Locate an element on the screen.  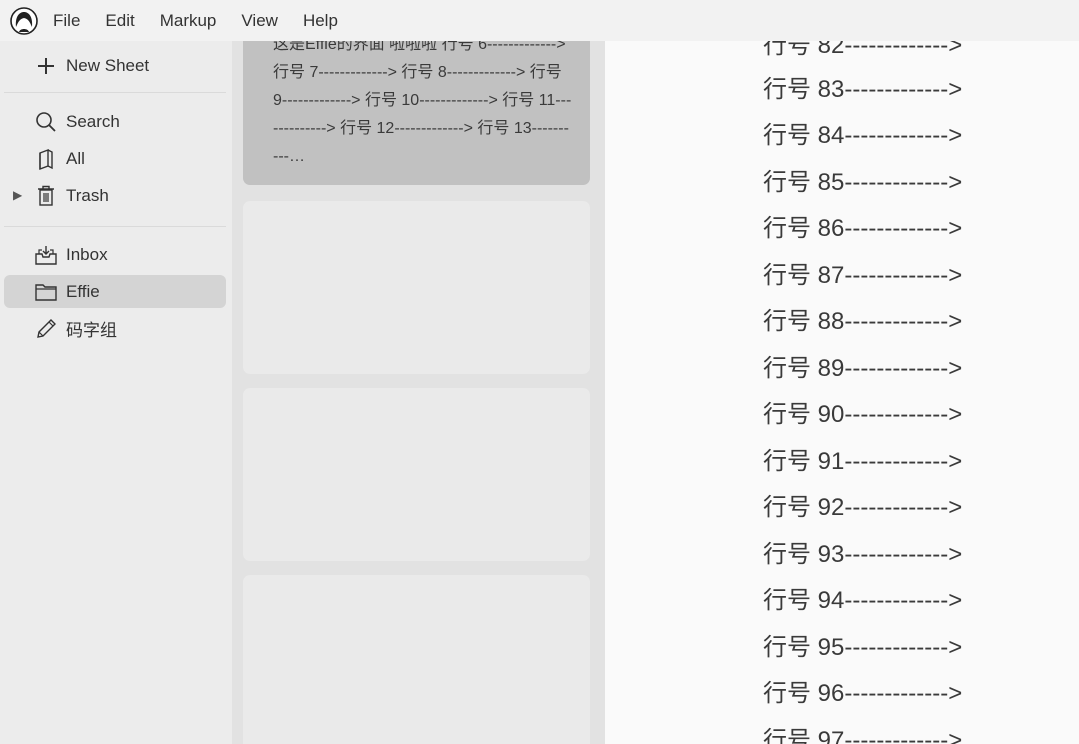
library-icon is located at coordinates (46, 159).